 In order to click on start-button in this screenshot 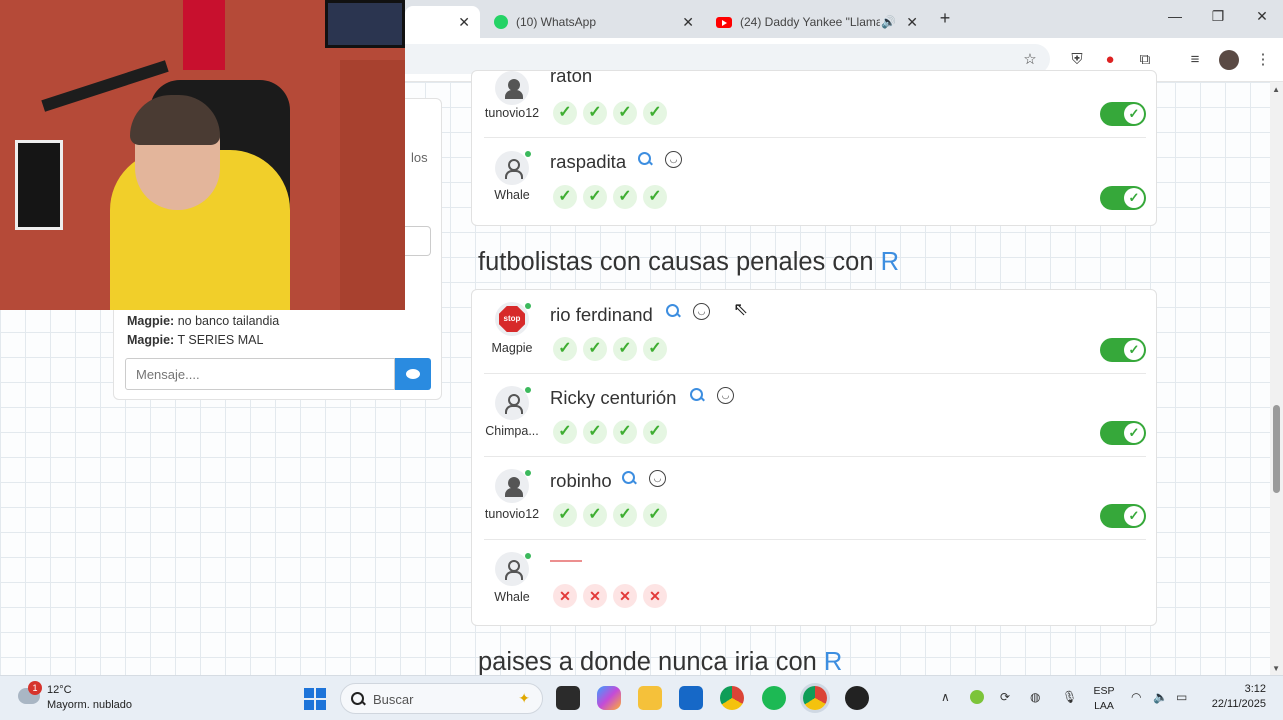, I will do `click(315, 699)`.